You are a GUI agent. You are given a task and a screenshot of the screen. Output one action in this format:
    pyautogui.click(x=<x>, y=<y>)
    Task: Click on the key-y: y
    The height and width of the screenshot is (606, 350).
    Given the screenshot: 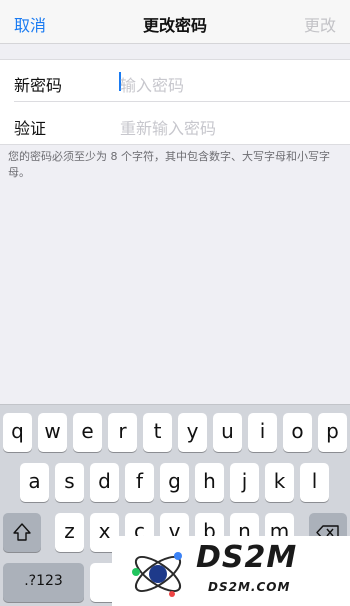 What is the action you would take?
    pyautogui.click(x=192, y=432)
    